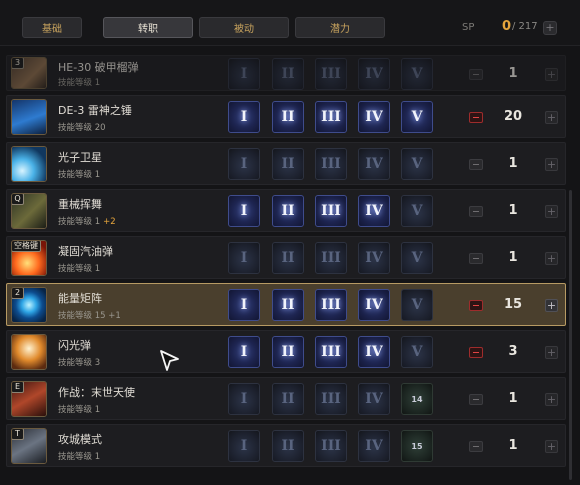 Image resolution: width=580 pixels, height=485 pixels. I want to click on heavy-weapon-icon: Q, so click(29, 211).